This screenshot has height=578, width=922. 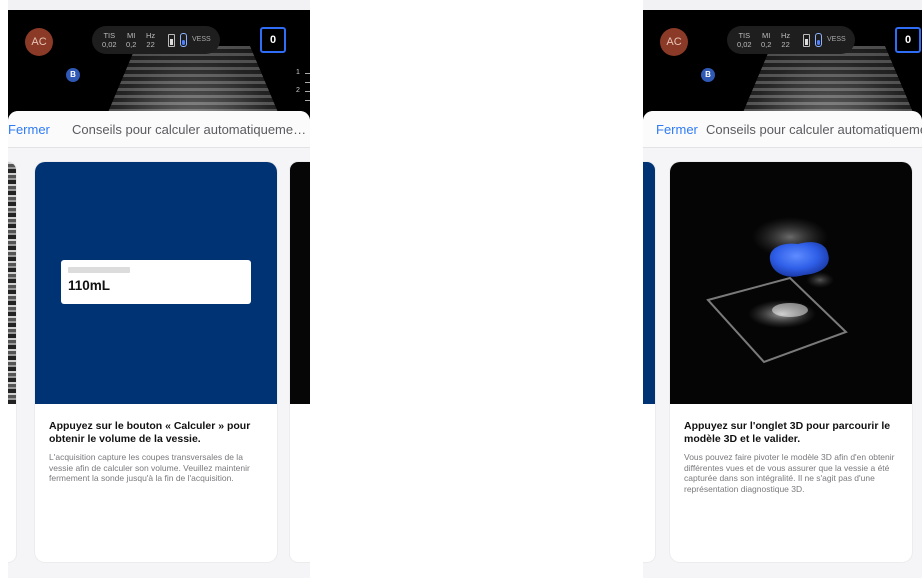 I want to click on ultrasound-view: AC TIS 0,02 MI 0,2 Hz 22 VESS 0 B 1 2, so click(x=159, y=65).